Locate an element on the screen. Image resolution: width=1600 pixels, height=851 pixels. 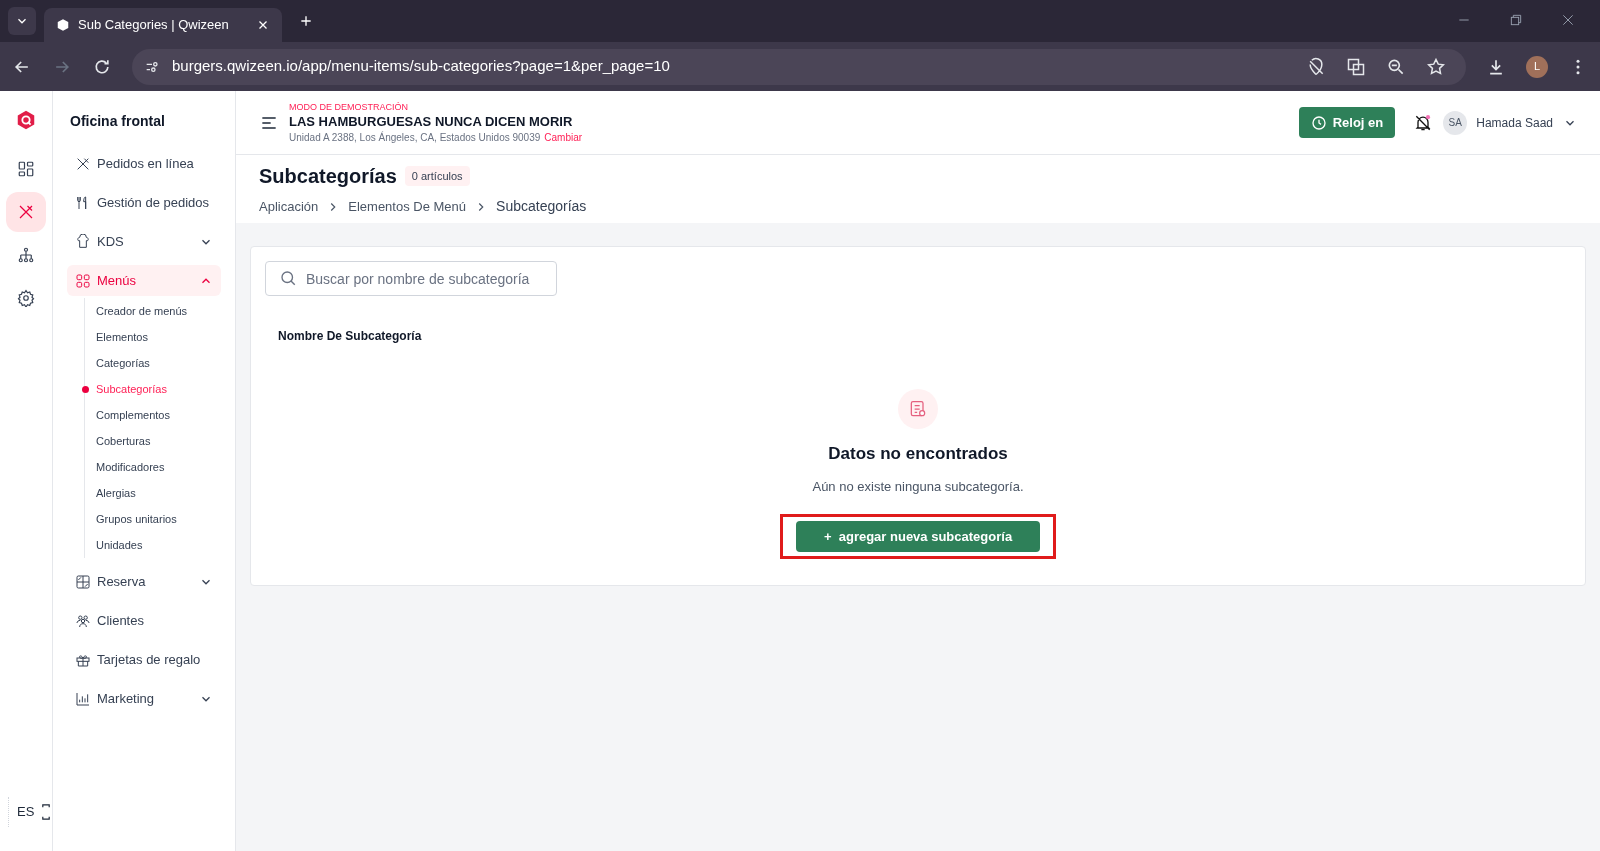
submenu-item: Complementos is located at coordinates (133, 415).